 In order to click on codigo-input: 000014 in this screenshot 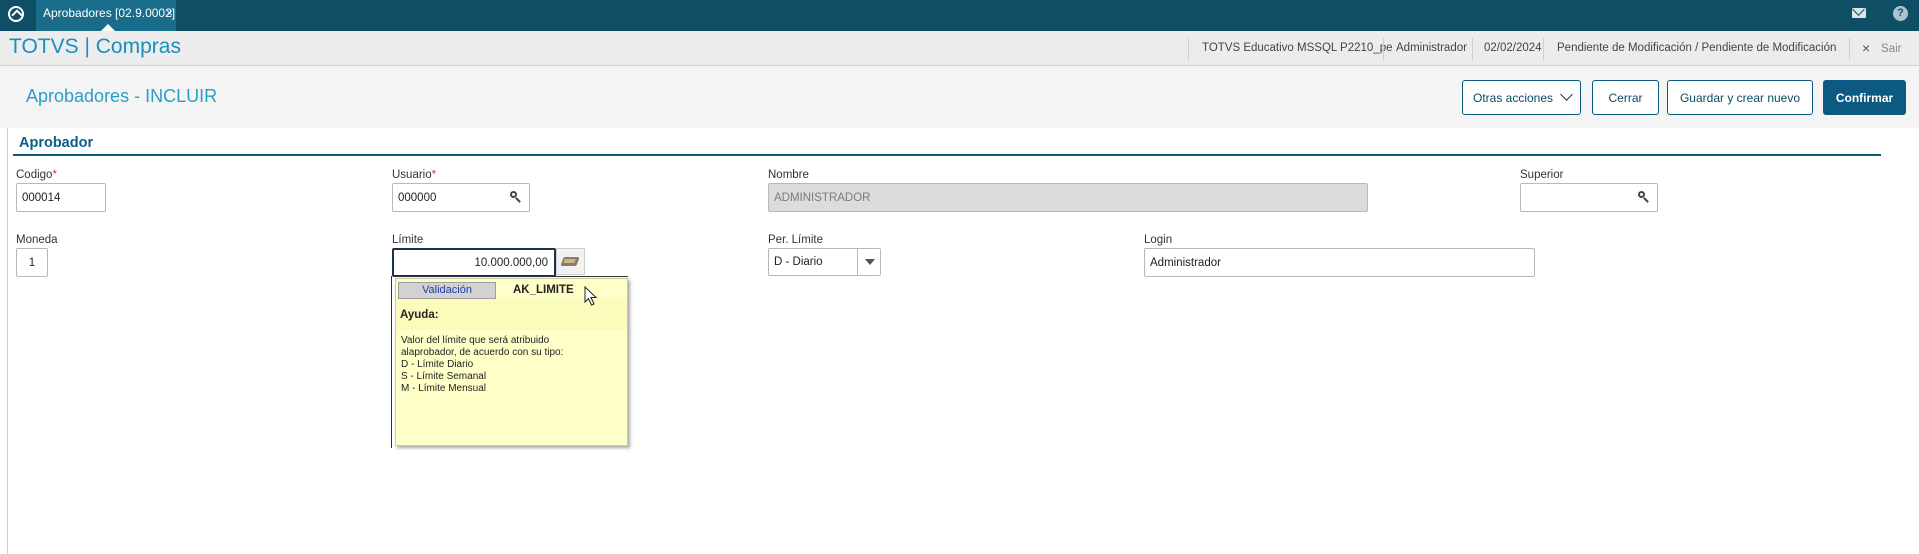, I will do `click(61, 197)`.